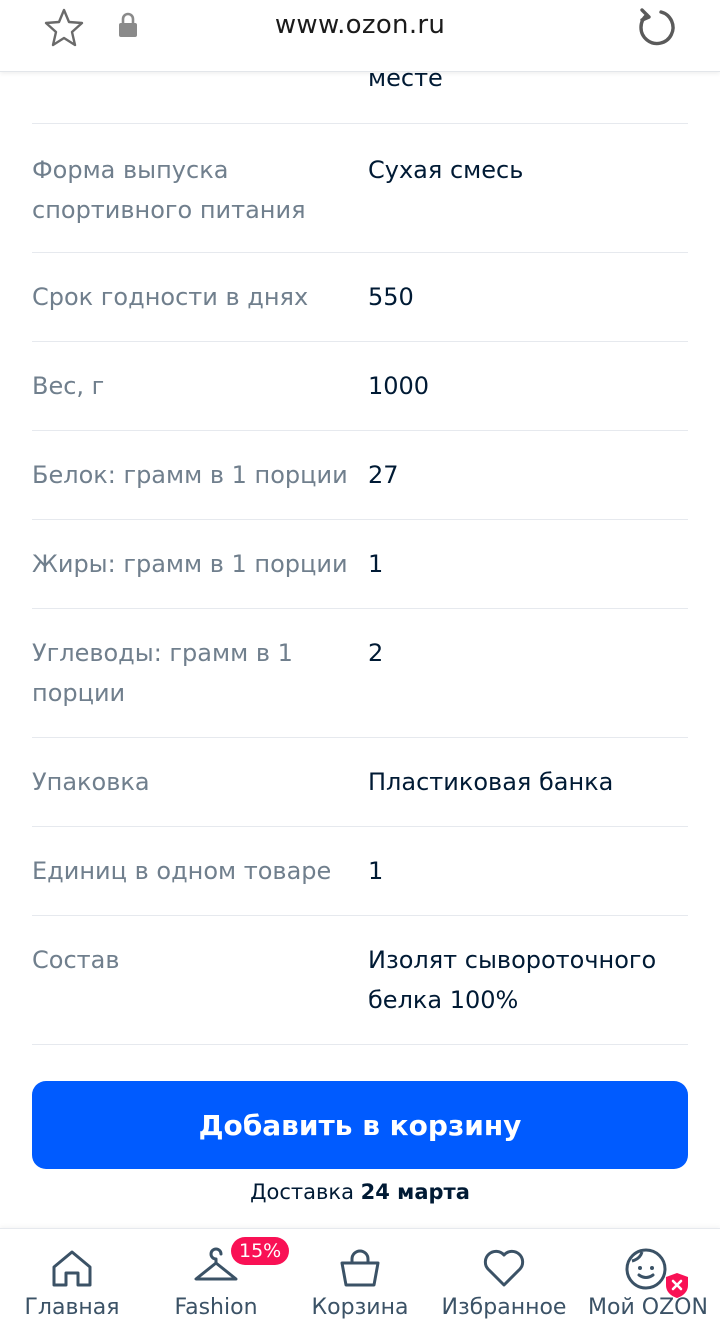 The height and width of the screenshot is (1341, 720). What do you see at coordinates (360, 980) in the screenshot?
I see `spec-row: Состав Изолят сывороточного белка 100%` at bounding box center [360, 980].